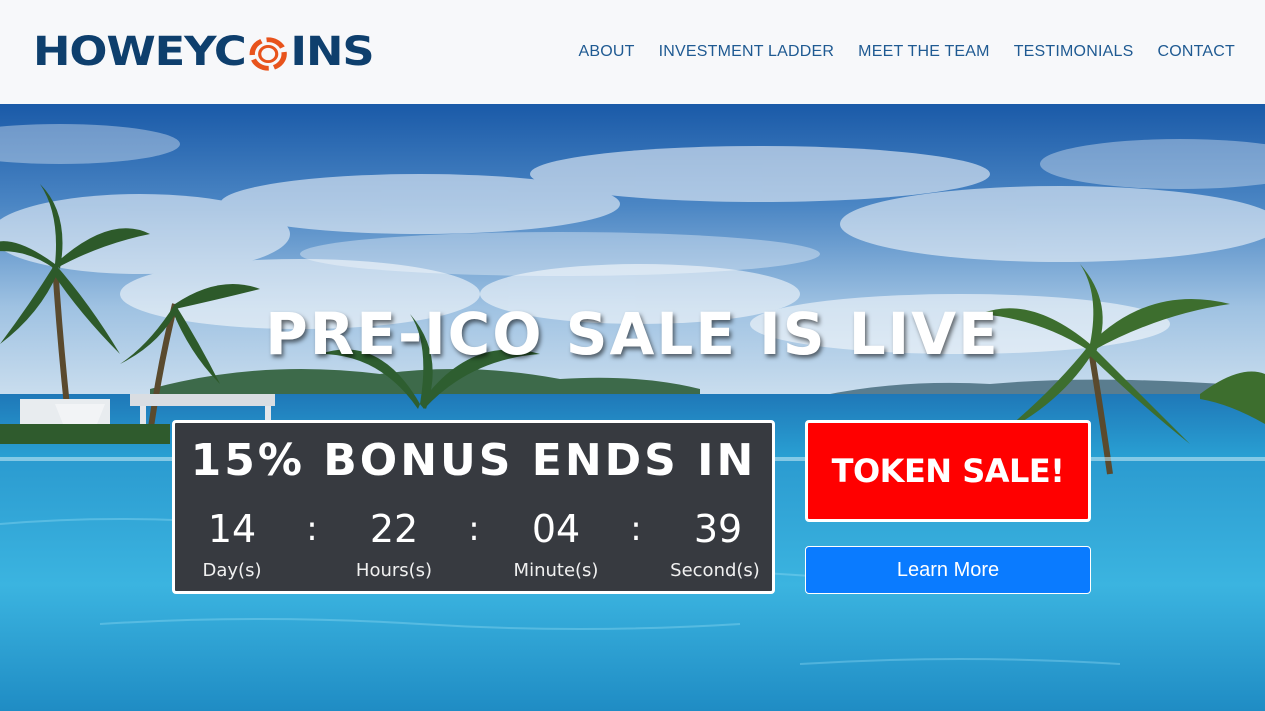 This screenshot has width=1265, height=711. Describe the element at coordinates (1074, 52) in the screenshot. I see `nav-testimonials: TESTIMONIALS` at that location.